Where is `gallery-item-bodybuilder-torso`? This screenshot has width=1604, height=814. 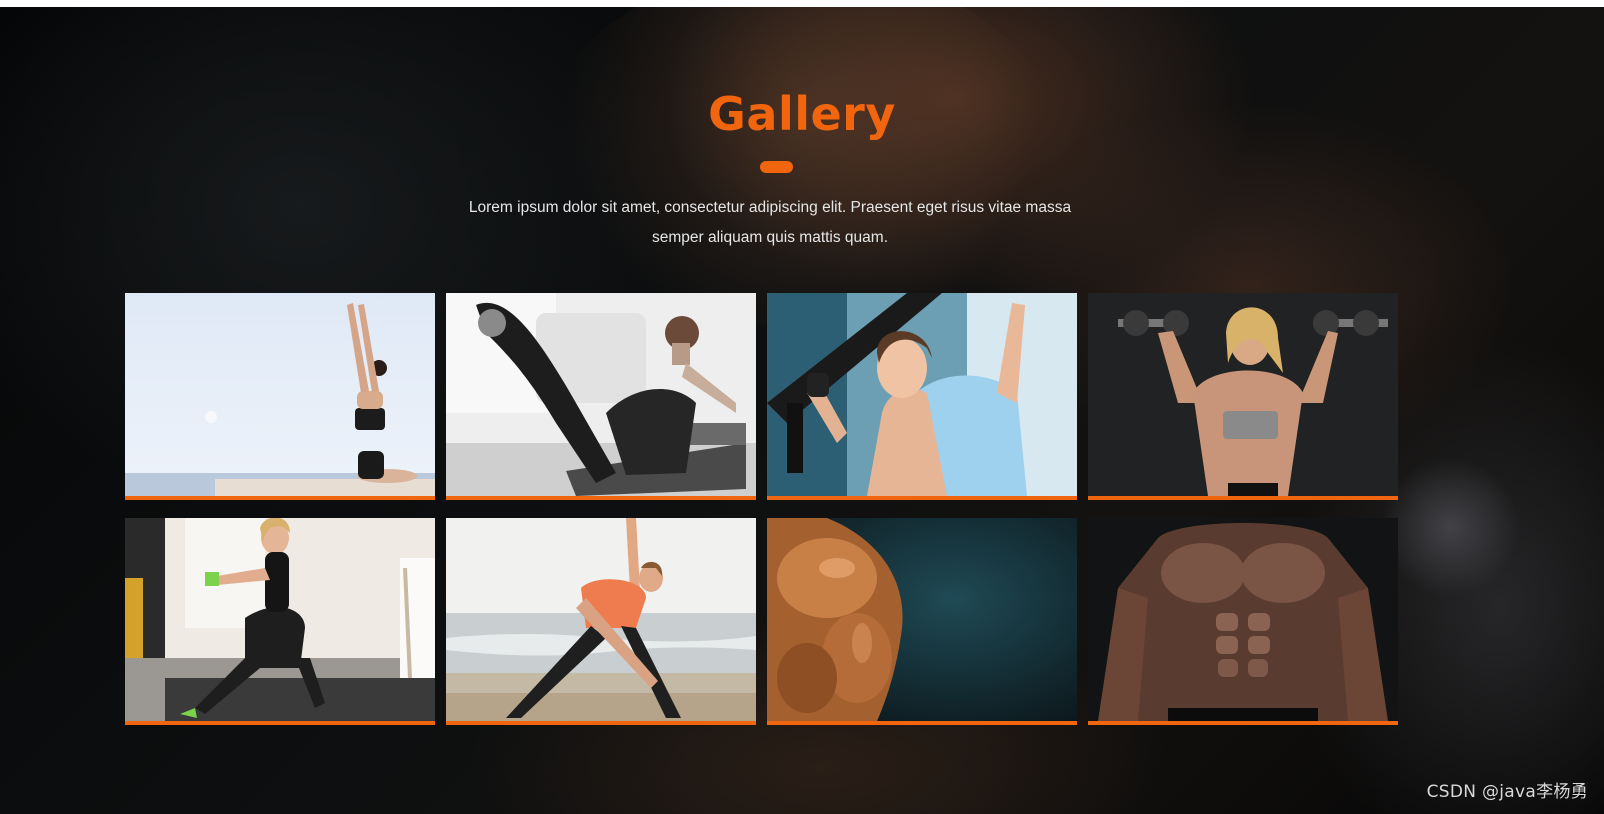
gallery-item-bodybuilder-torso is located at coordinates (1243, 621).